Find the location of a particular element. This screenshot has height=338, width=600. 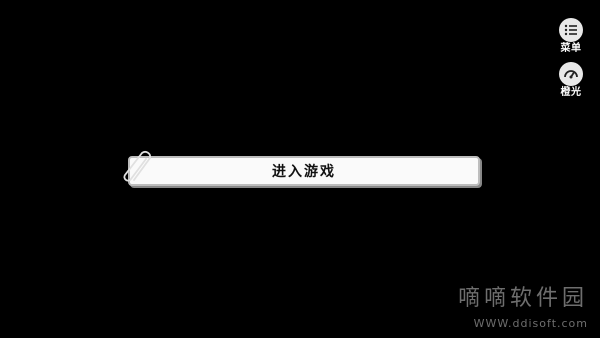

watermark: 嘀嘀软件园 WWW.ddisoft.com is located at coordinates (523, 307).